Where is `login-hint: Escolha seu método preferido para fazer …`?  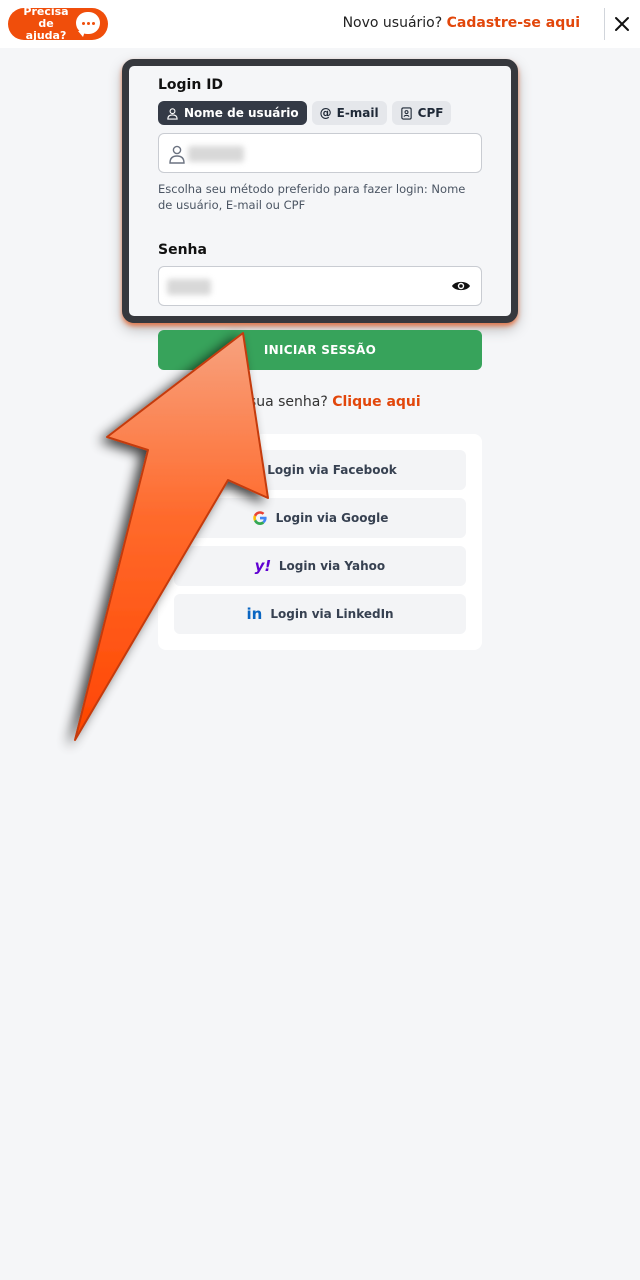 login-hint: Escolha seu método preferido para fazer … is located at coordinates (312, 197).